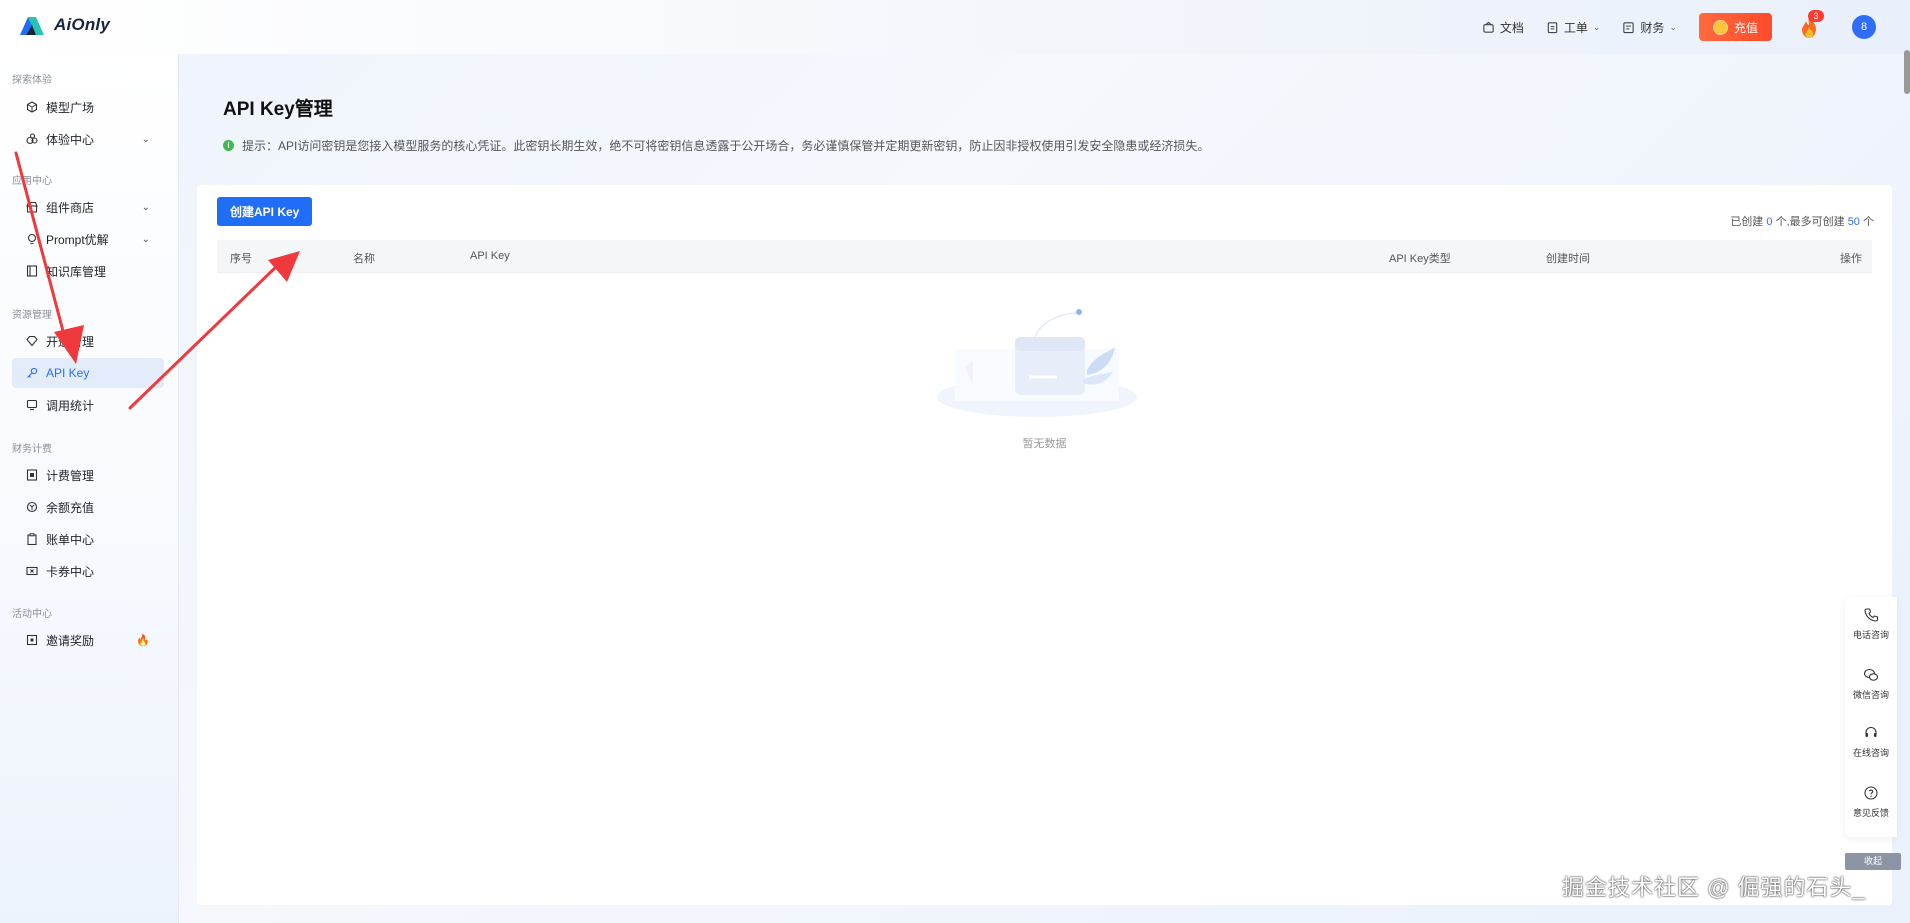  Describe the element at coordinates (68, 373) in the screenshot. I see `sidebar-item-label: API Key` at that location.